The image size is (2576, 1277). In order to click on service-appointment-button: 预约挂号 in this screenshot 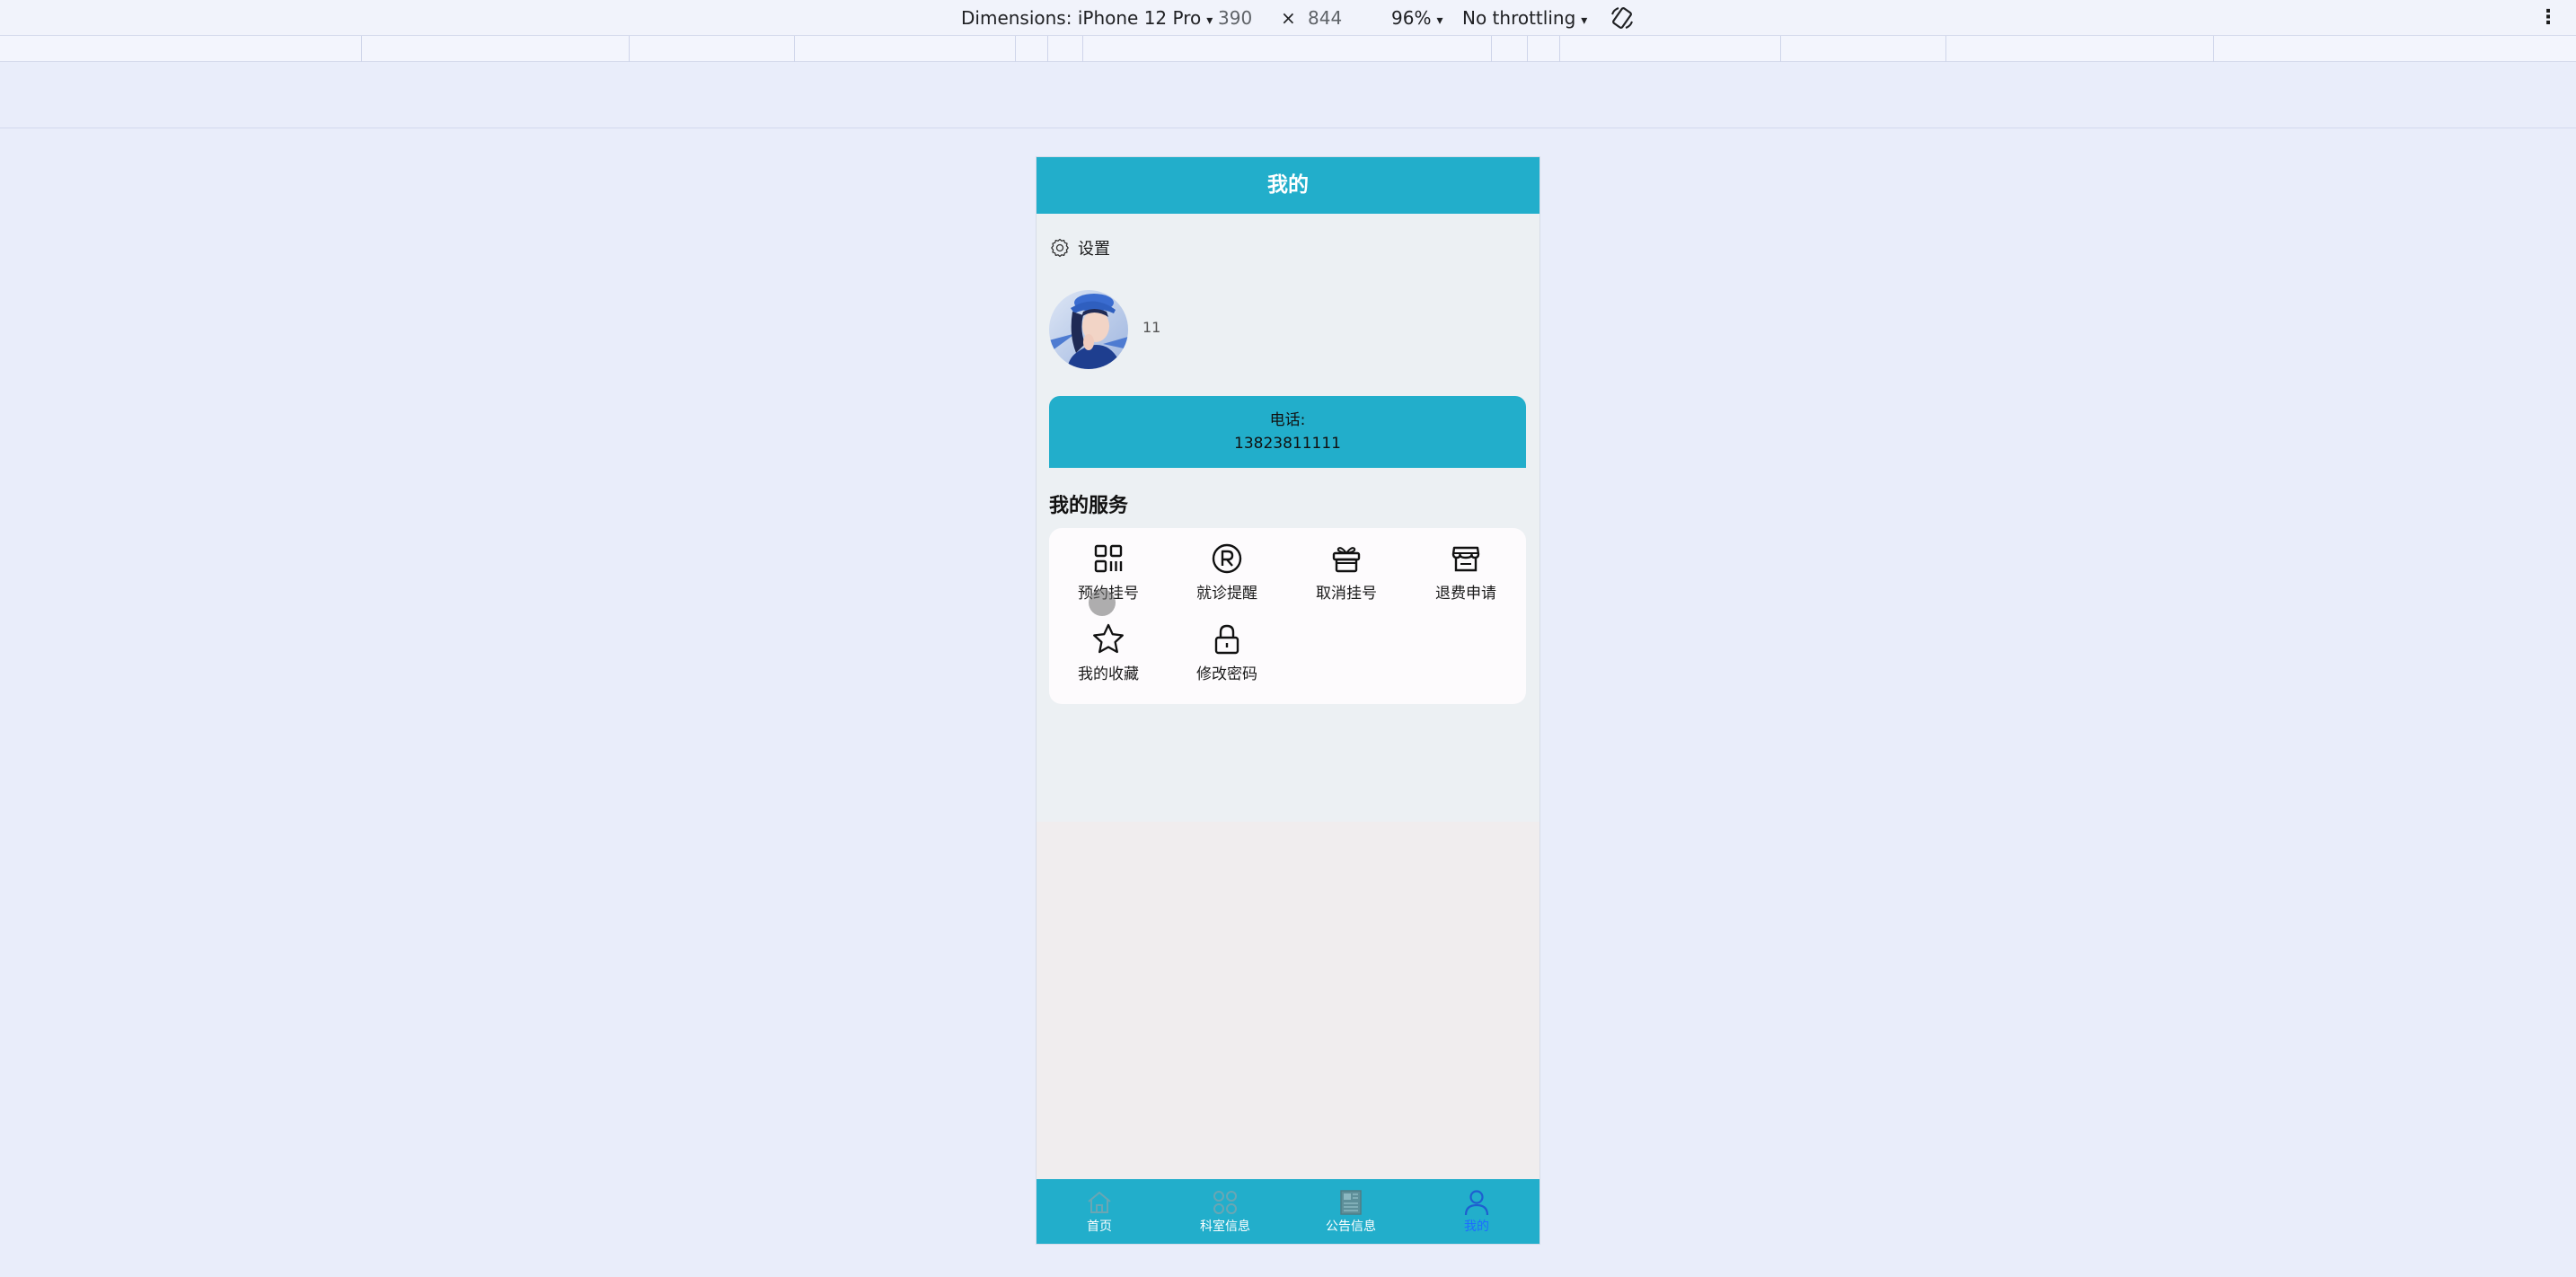, I will do `click(1108, 579)`.